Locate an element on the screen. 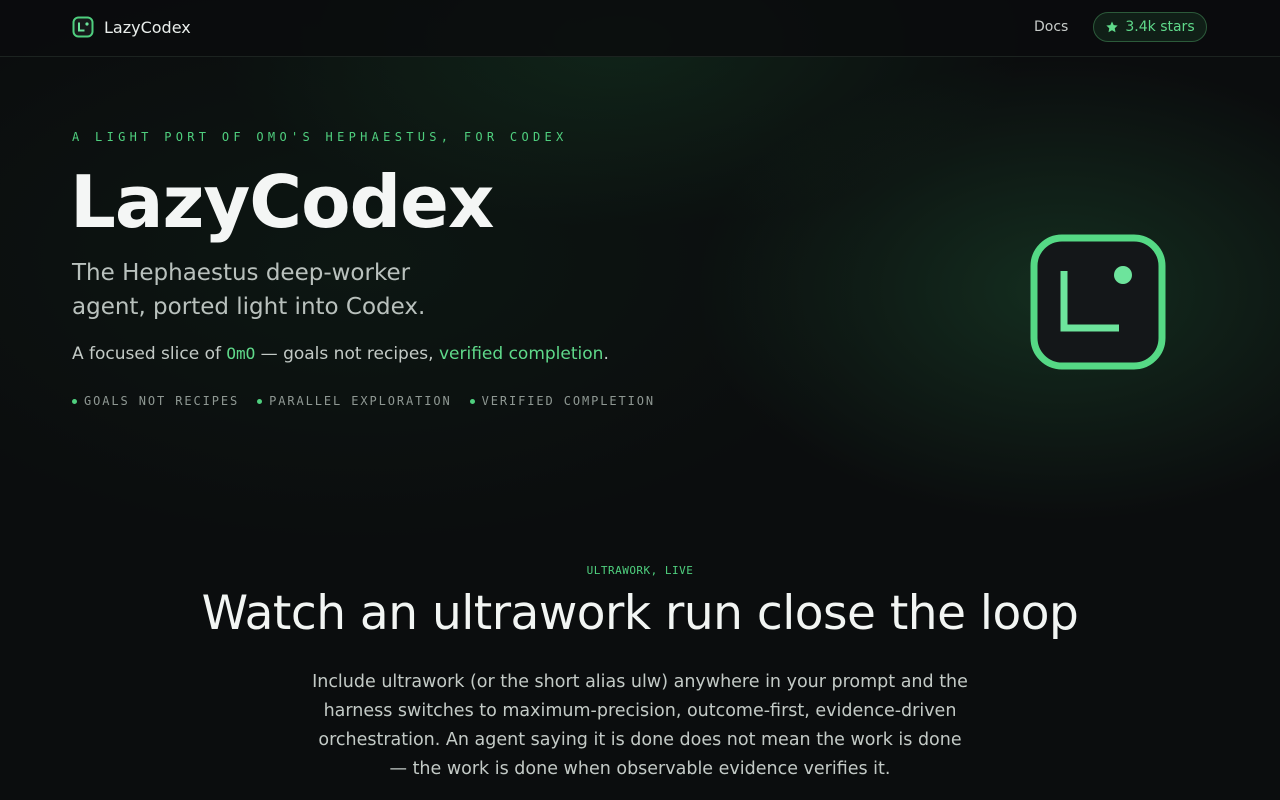  feature-item: PARALLEL EXPLORATION is located at coordinates (354, 401).